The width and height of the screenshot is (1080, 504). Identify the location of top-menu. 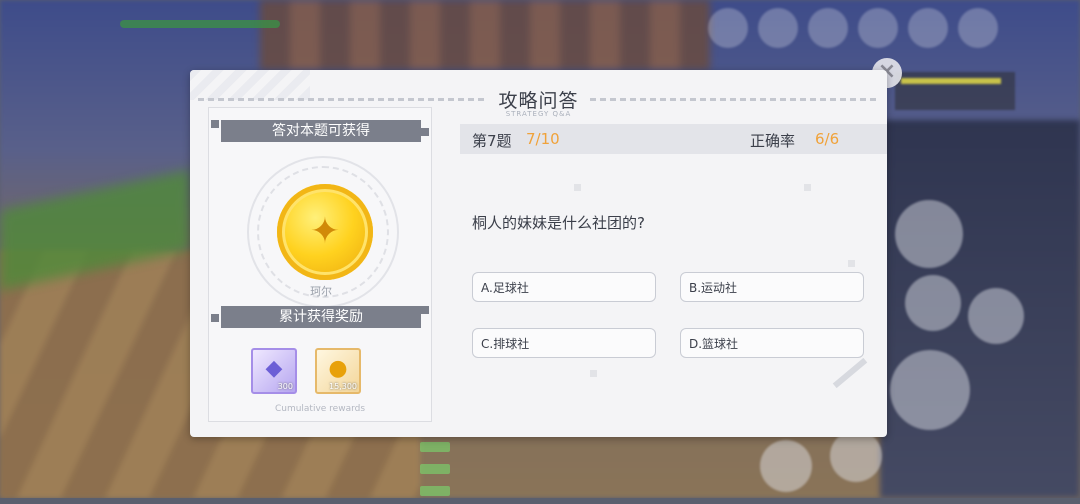
(853, 28).